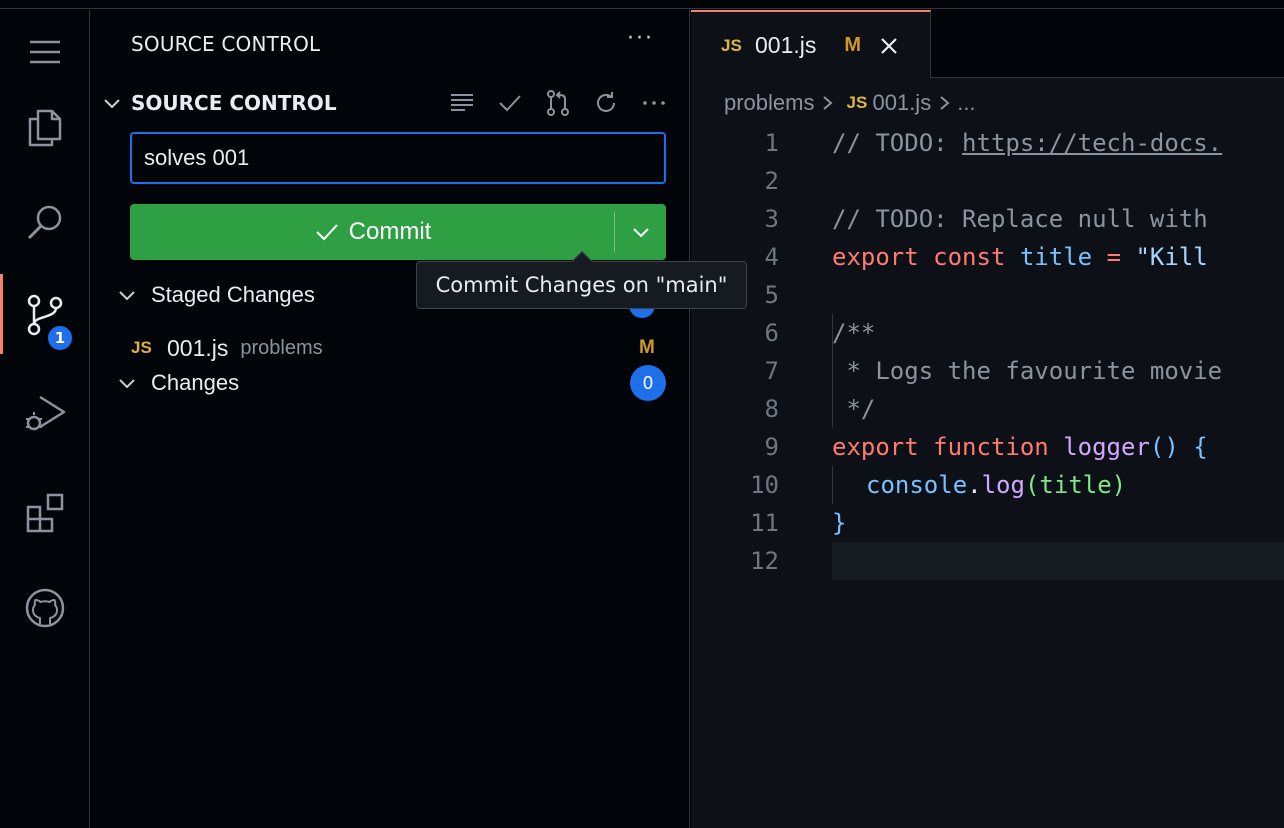 This screenshot has width=1284, height=828. What do you see at coordinates (771, 181) in the screenshot?
I see `line-number: 2` at bounding box center [771, 181].